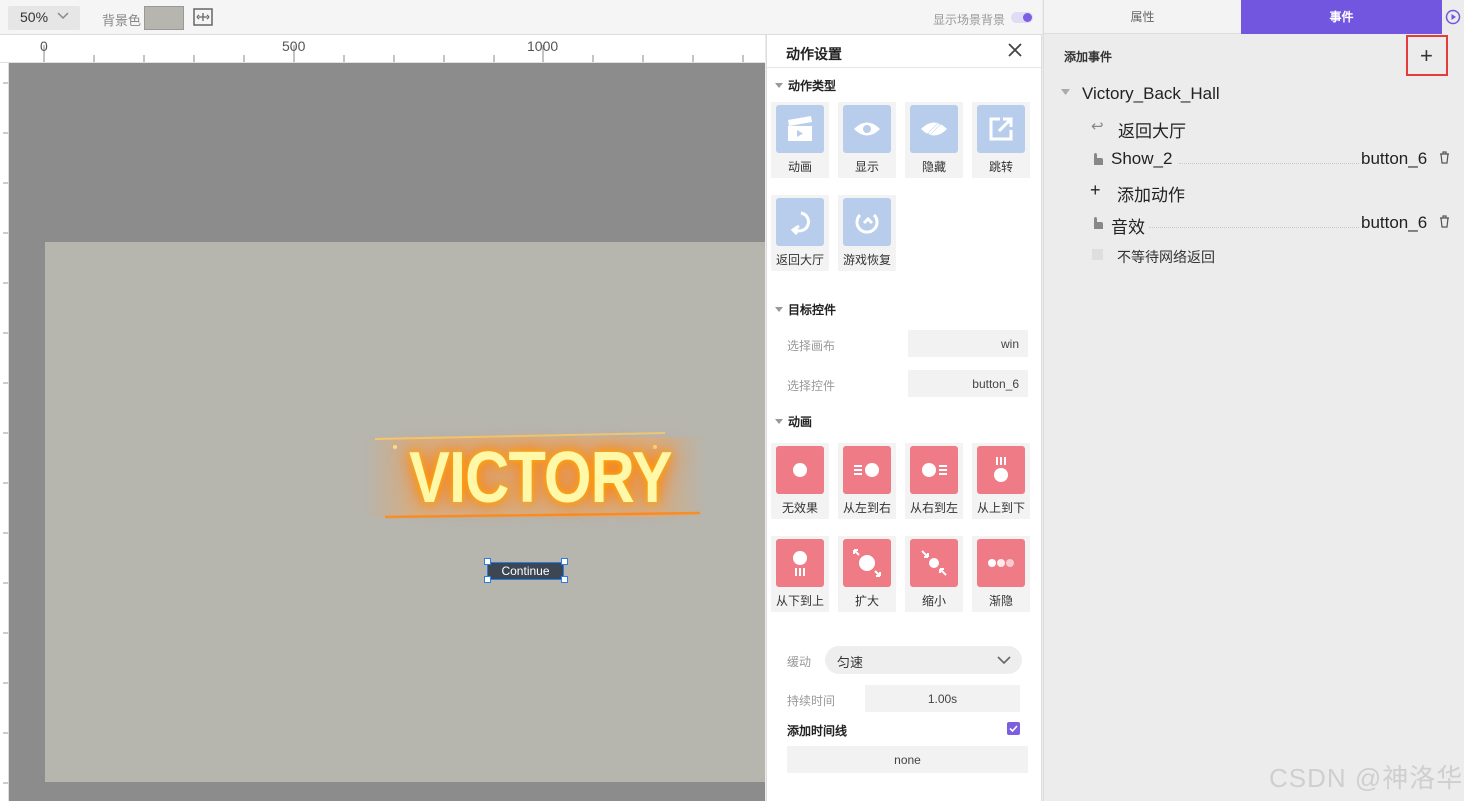 The width and height of the screenshot is (1464, 801). Describe the element at coordinates (799, 601) in the screenshot. I see `tile-label: 从下到上` at that location.